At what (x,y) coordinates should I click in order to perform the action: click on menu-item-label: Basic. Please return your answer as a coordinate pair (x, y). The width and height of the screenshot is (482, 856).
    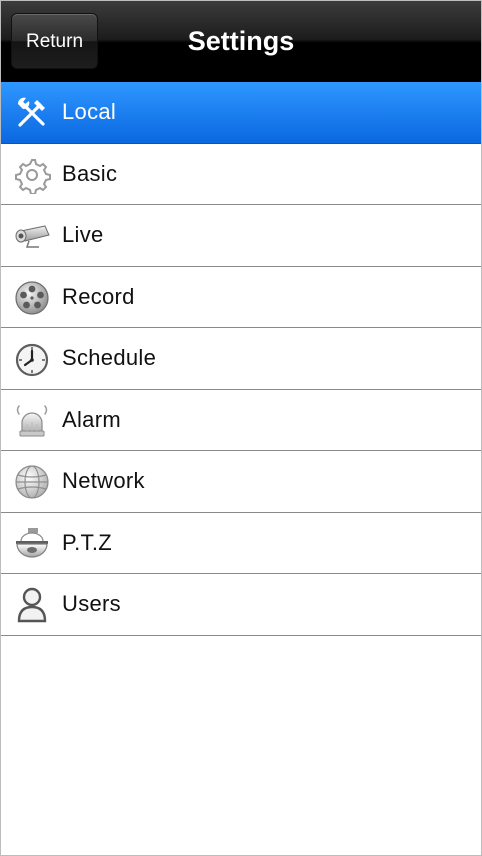
    Looking at the image, I should click on (90, 173).